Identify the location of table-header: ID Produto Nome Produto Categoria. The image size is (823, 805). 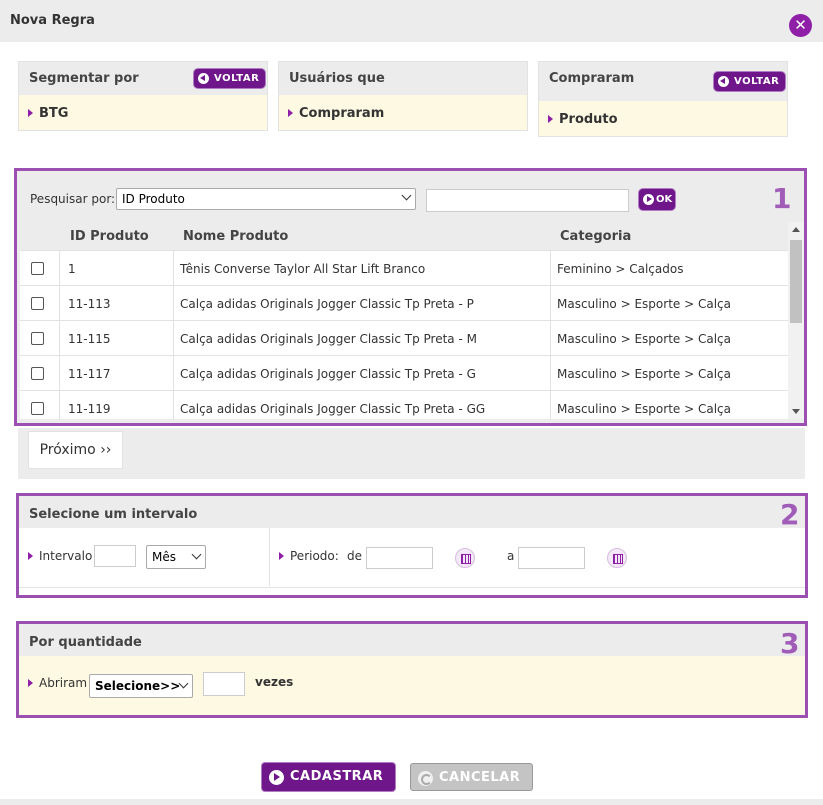
(405, 236).